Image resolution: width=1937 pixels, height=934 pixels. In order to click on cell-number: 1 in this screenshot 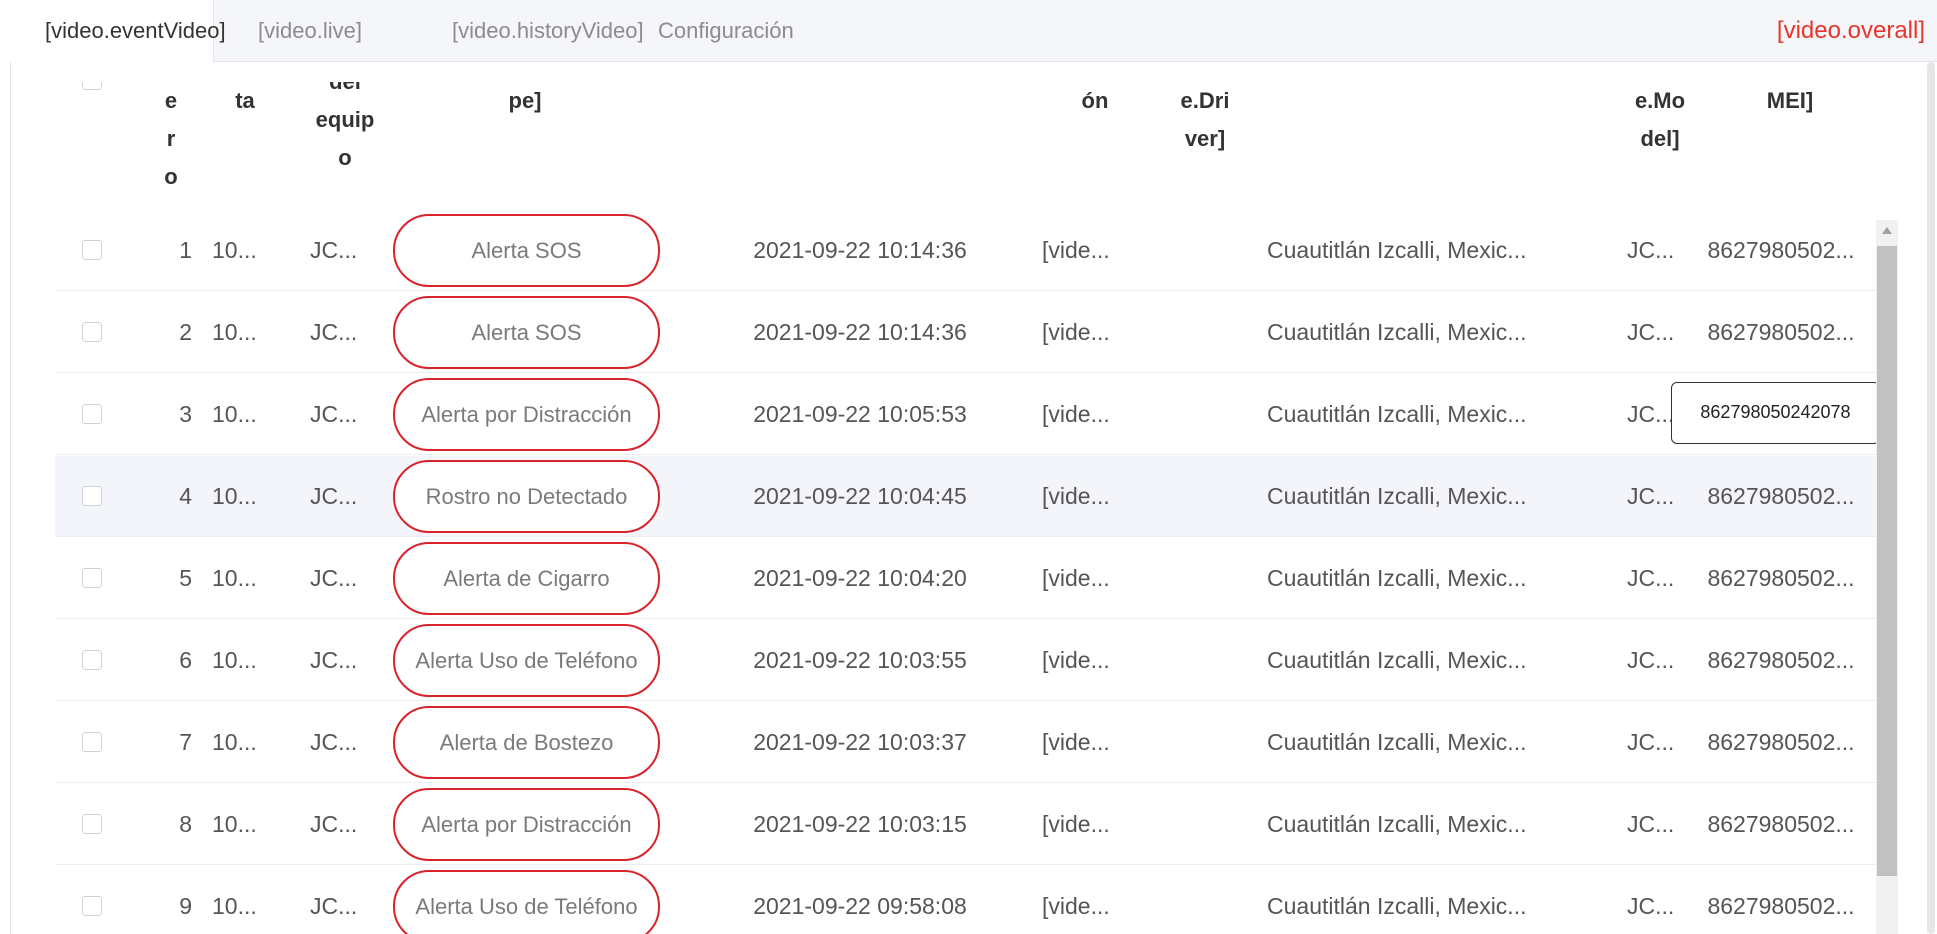, I will do `click(185, 250)`.